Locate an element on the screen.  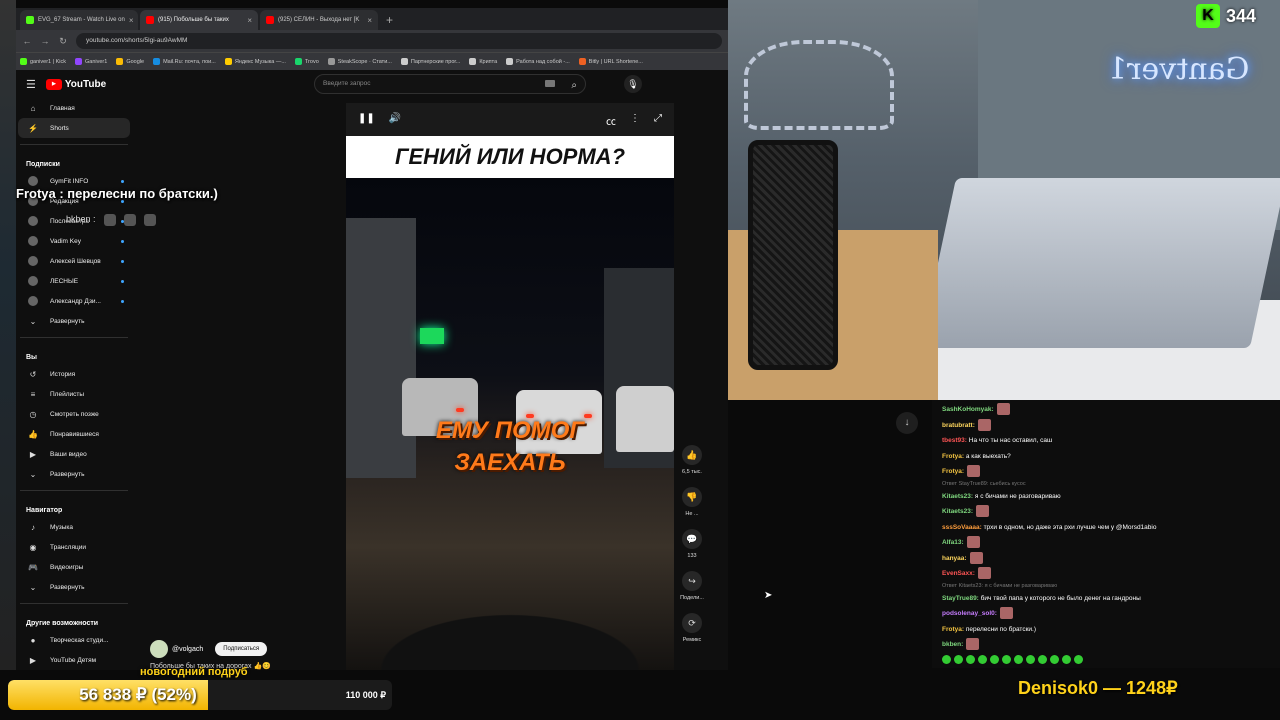
sidebar-item: ≡ Плейлисты is located at coordinates (74, 394).